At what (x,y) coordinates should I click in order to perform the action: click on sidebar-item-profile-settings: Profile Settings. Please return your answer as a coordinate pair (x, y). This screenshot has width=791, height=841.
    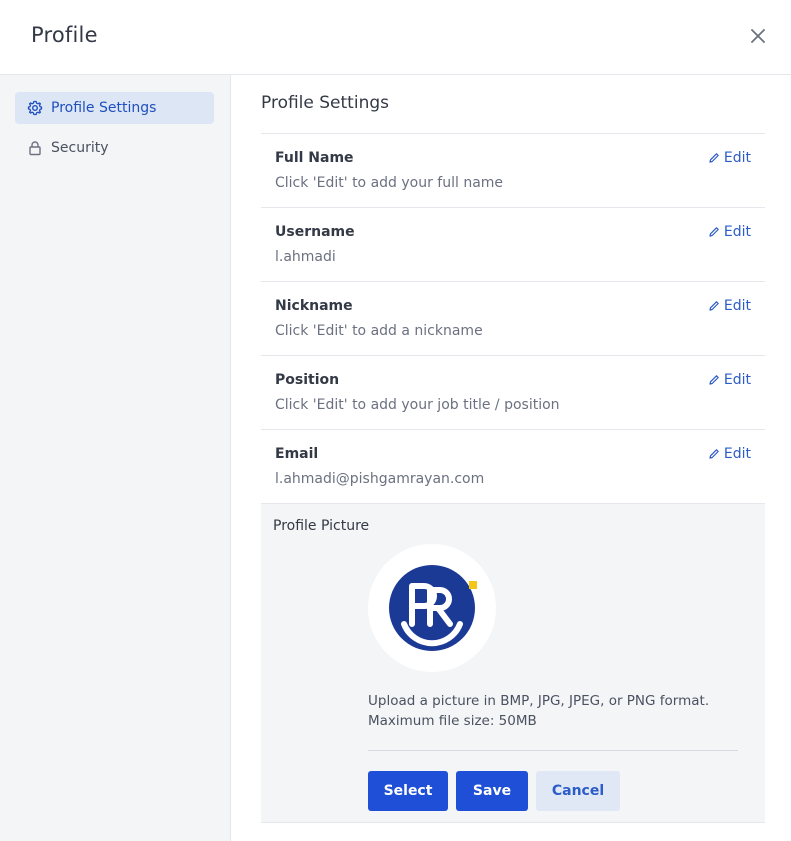
    Looking at the image, I should click on (114, 108).